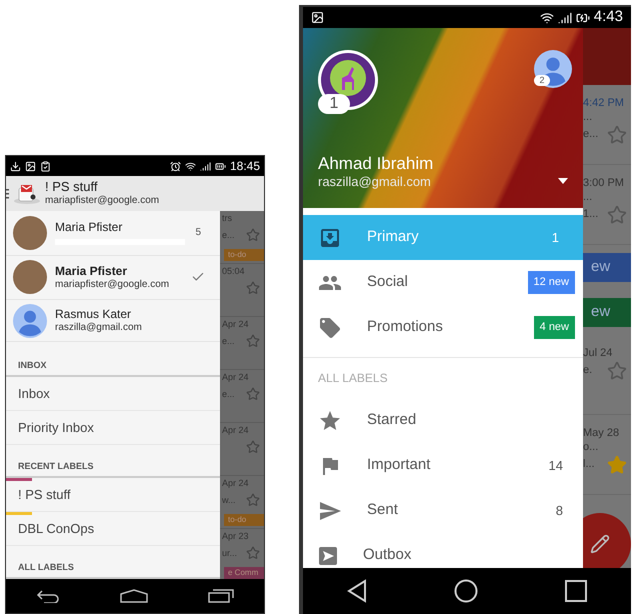 The width and height of the screenshot is (635, 614). What do you see at coordinates (27, 193) in the screenshot?
I see `mail-logo-icon` at bounding box center [27, 193].